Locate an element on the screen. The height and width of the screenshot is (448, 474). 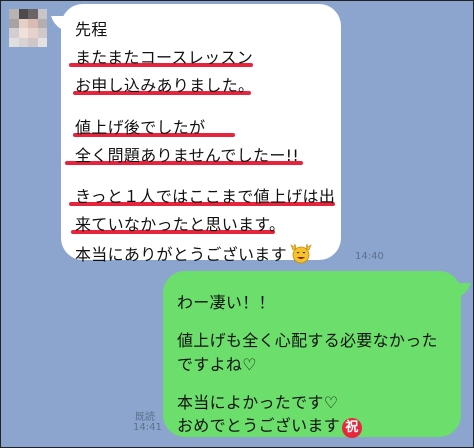
message-line: 本当によかったです♡ is located at coordinates (258, 402).